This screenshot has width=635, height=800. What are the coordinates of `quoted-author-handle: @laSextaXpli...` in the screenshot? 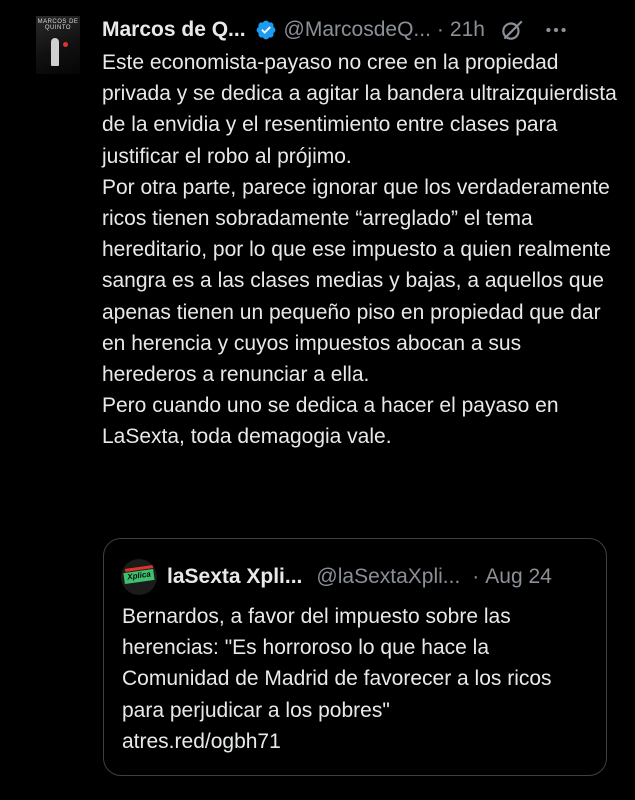 It's located at (388, 577).